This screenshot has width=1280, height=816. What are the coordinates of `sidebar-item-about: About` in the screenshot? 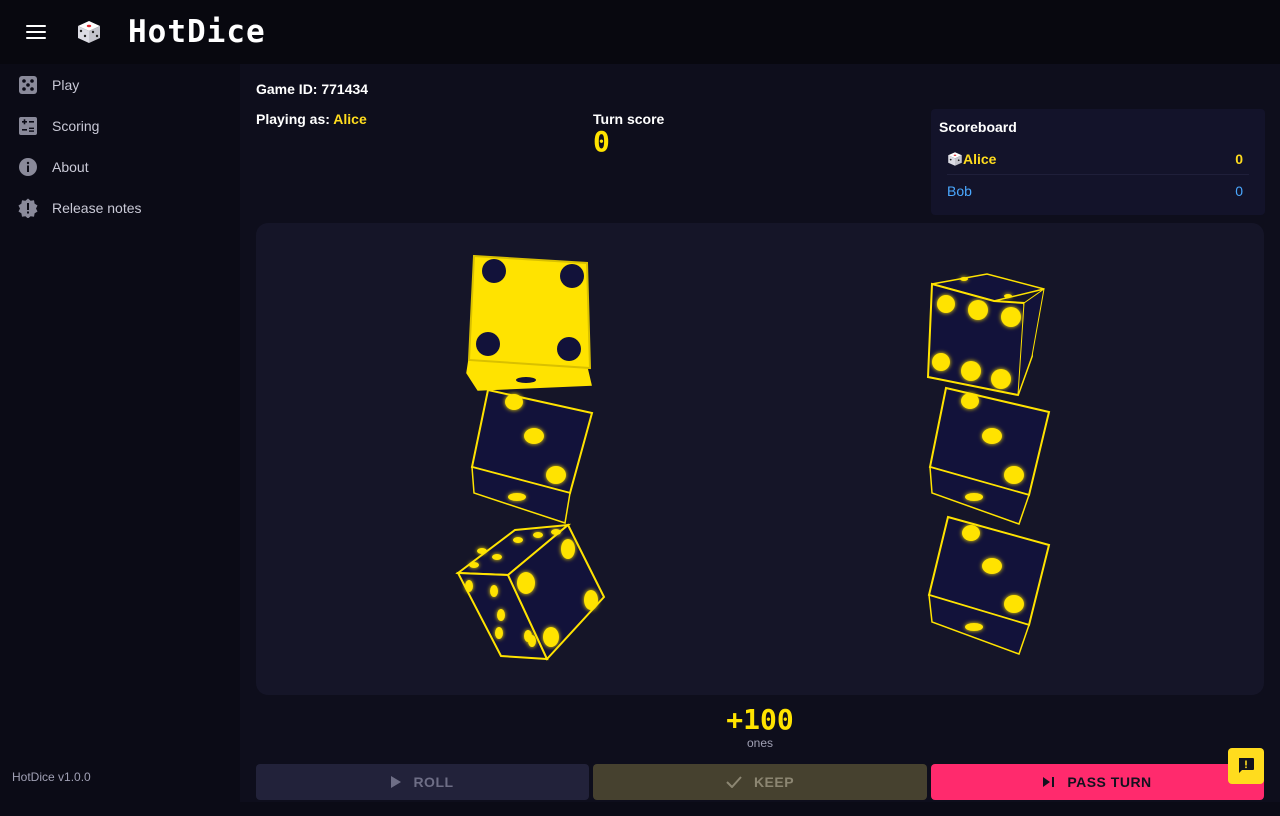 It's located at (120, 166).